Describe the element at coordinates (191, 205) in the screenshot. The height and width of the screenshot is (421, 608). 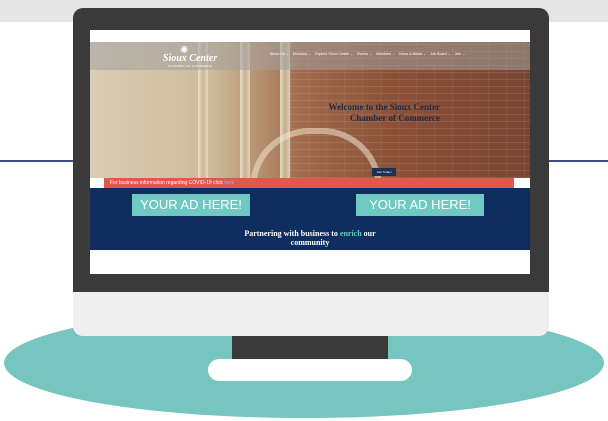
I see `ad-banner-left: YOUR AD HERE!` at that location.